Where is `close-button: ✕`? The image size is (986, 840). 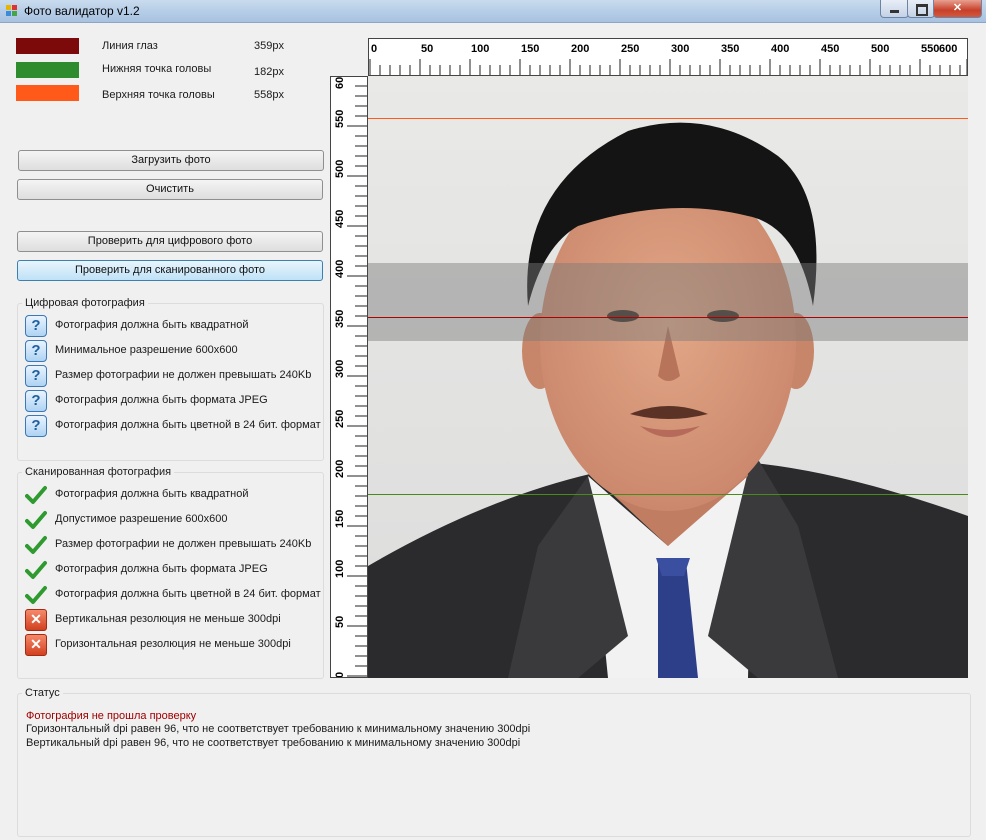
close-button: ✕ is located at coordinates (957, 9).